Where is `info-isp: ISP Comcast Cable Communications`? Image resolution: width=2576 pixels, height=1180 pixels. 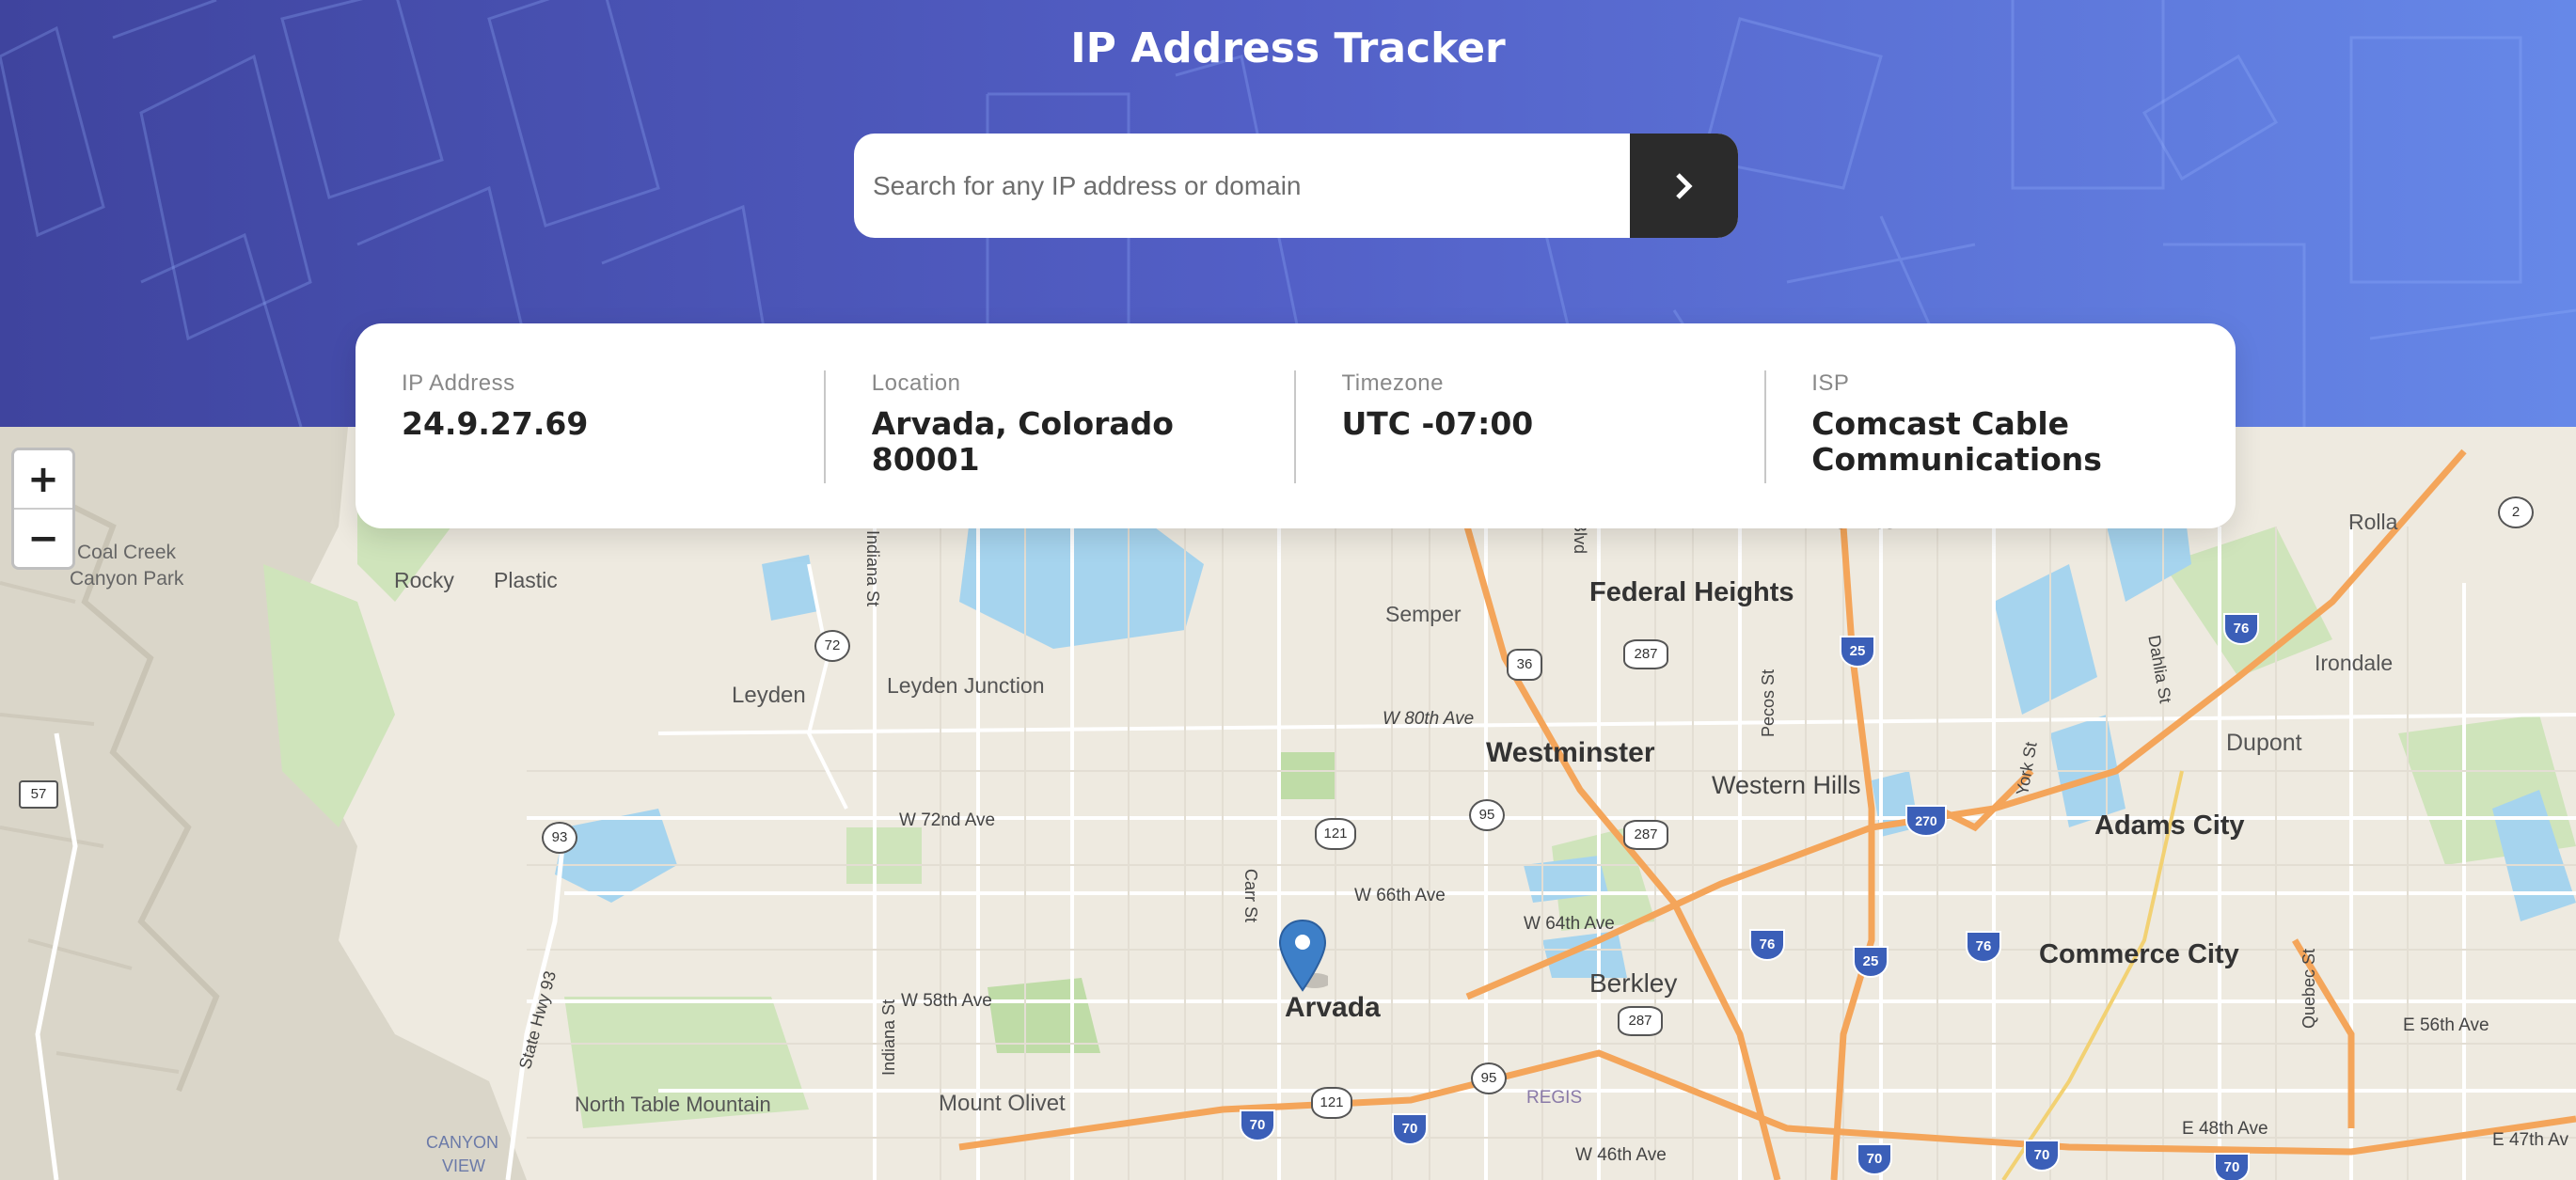
info-isp: ISP Comcast Cable Communications is located at coordinates (2001, 425).